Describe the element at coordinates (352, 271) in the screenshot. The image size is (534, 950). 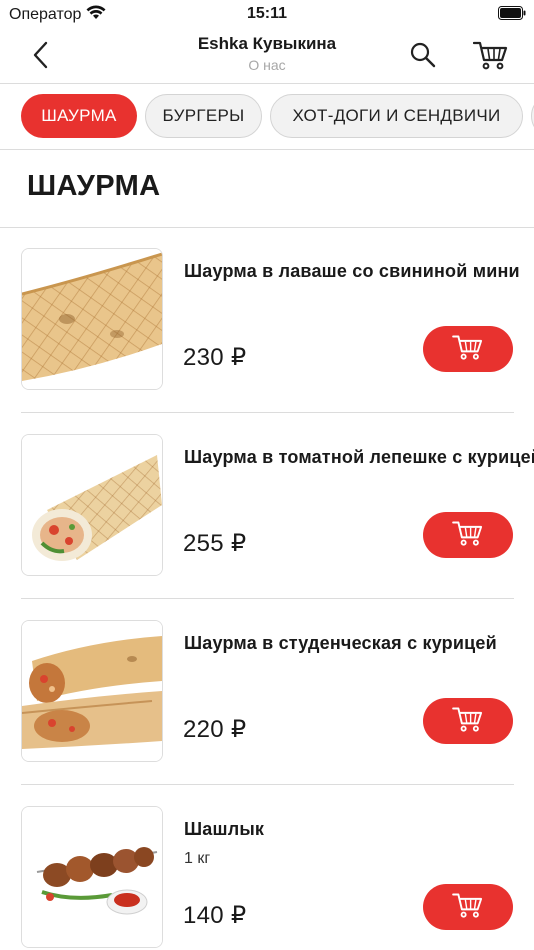
I see `product-name: Шаурма в лаваше со свининой мини` at that location.